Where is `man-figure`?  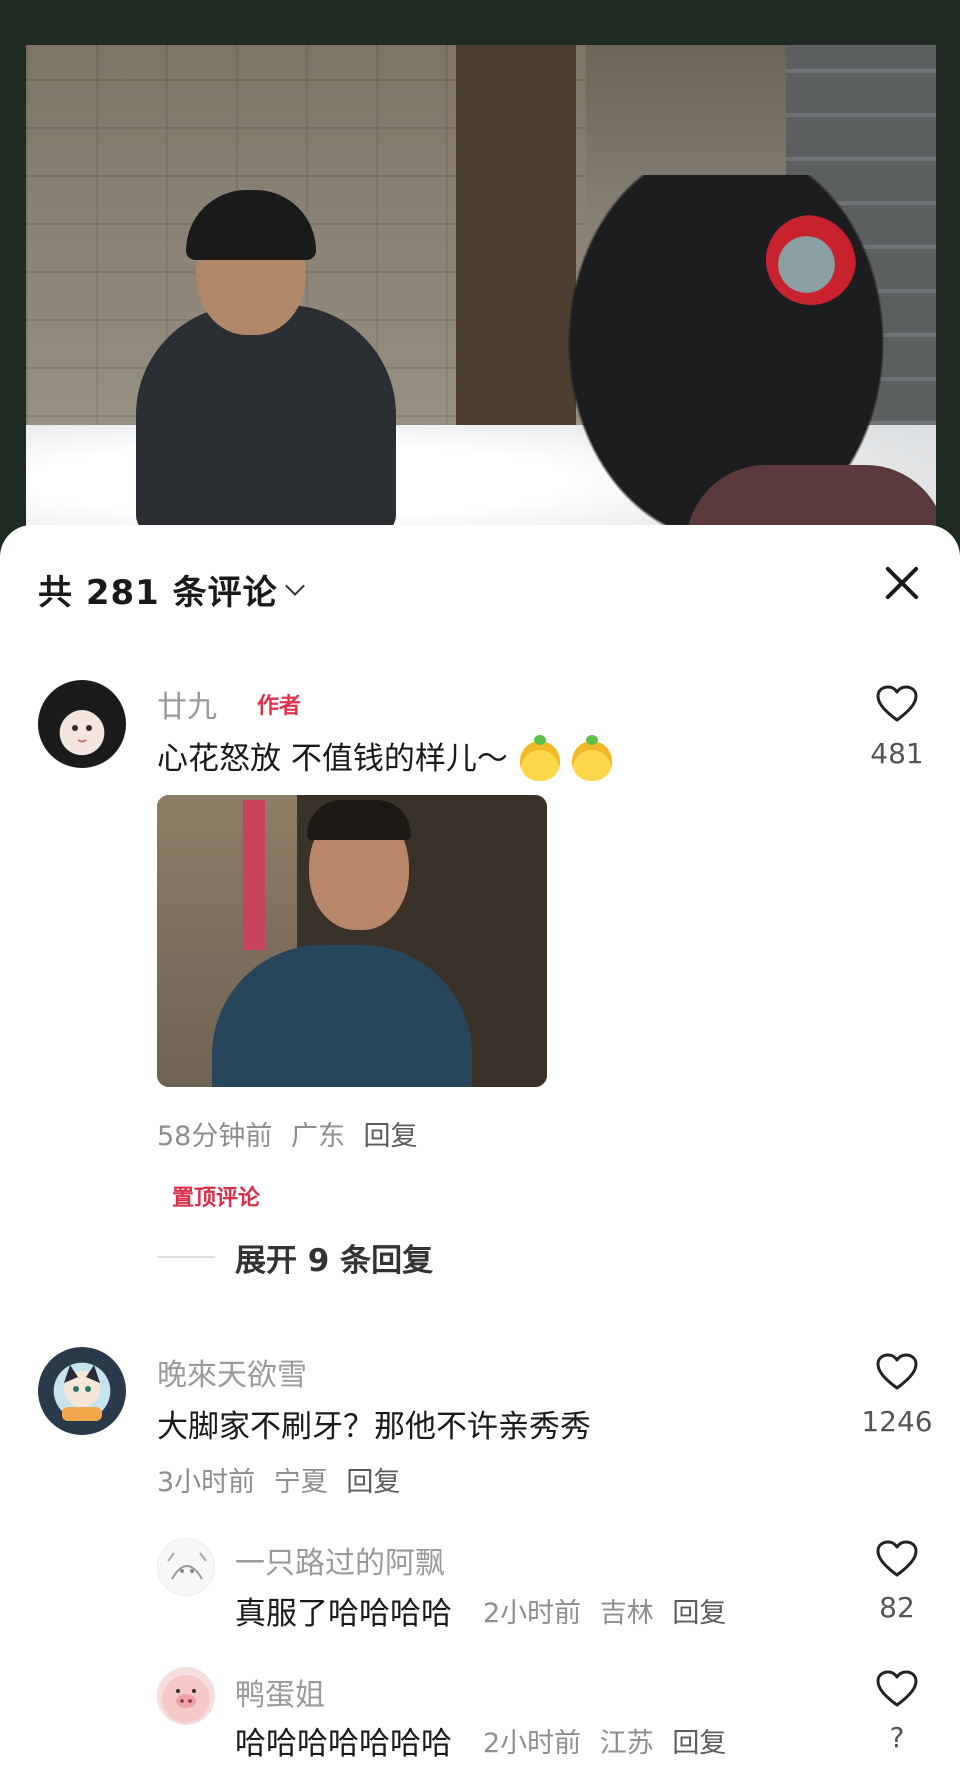 man-figure is located at coordinates (266, 420).